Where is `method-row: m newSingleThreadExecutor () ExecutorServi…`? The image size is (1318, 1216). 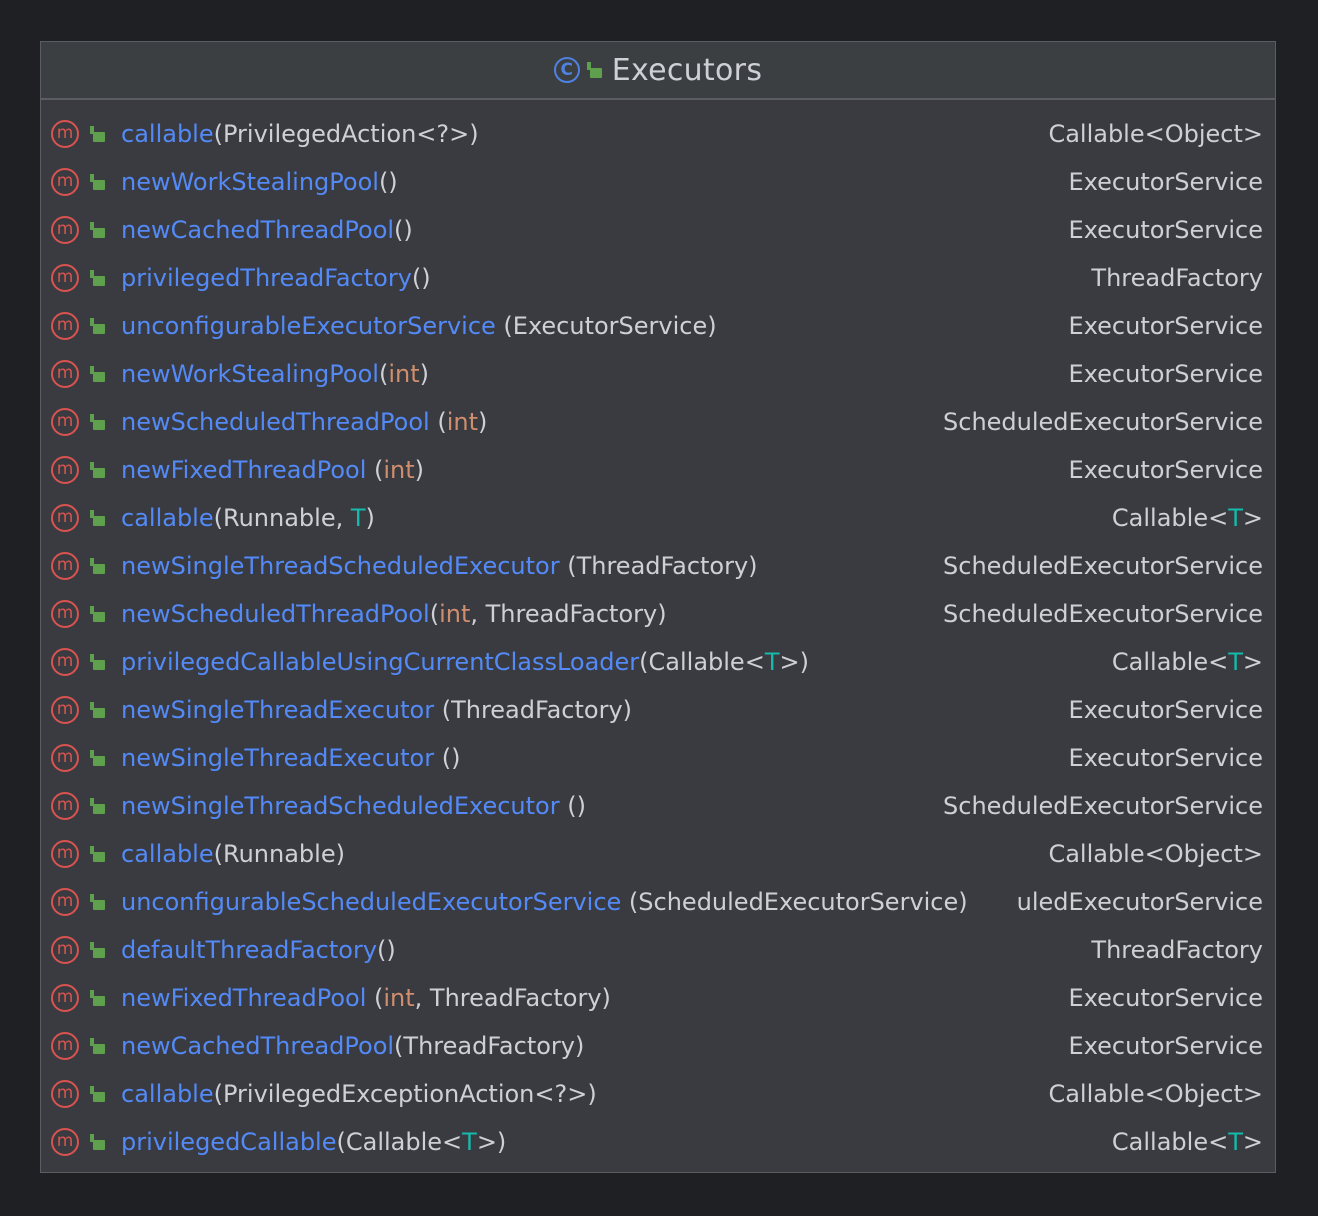
method-row: m newSingleThreadExecutor () ExecutorServi… is located at coordinates (658, 758).